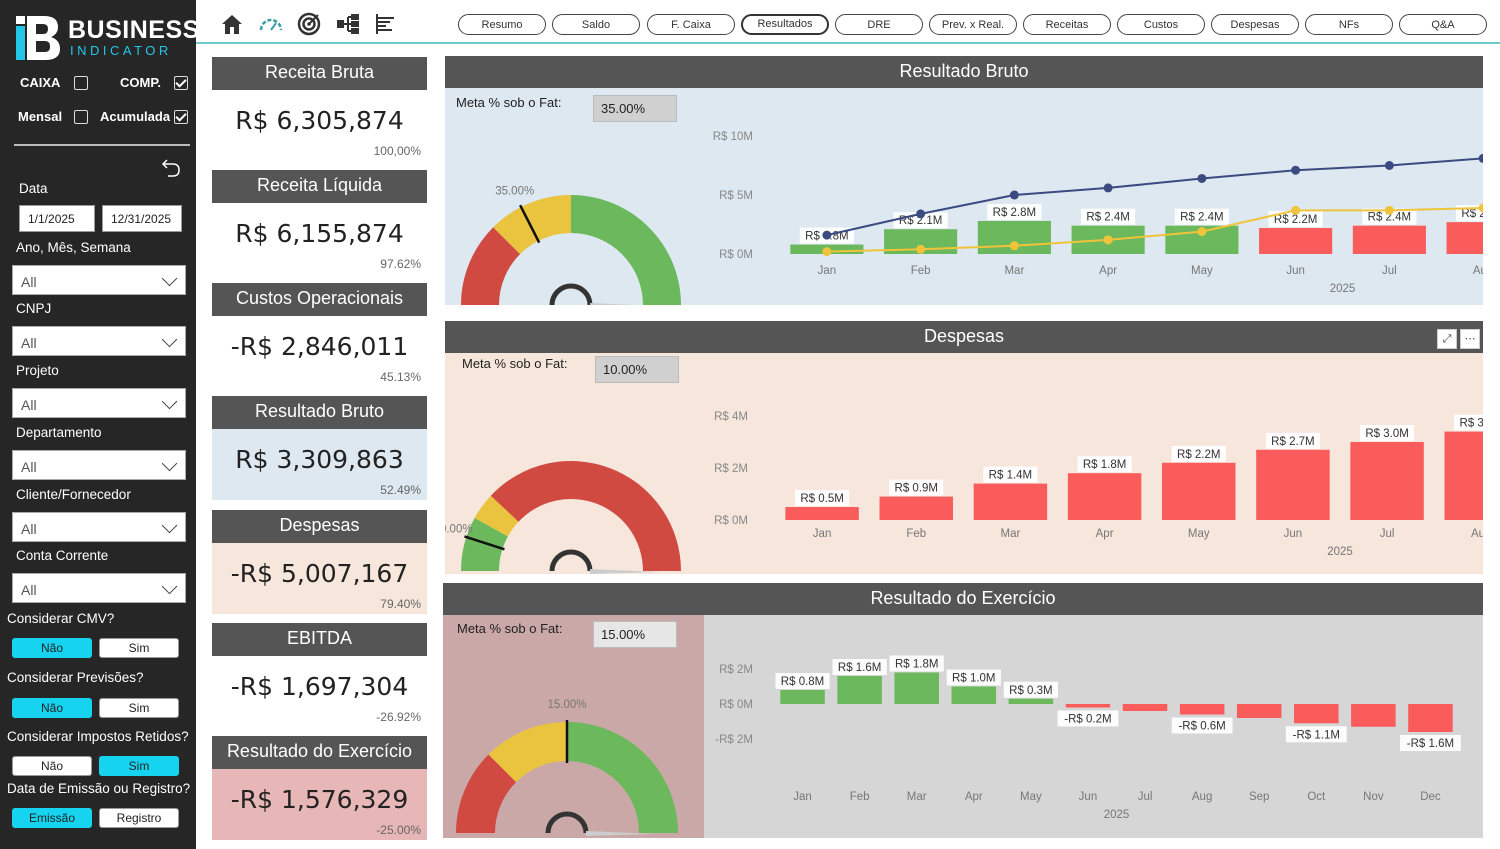  Describe the element at coordinates (99, 588) in the screenshot. I see `filter-dropdown-conta: All` at that location.